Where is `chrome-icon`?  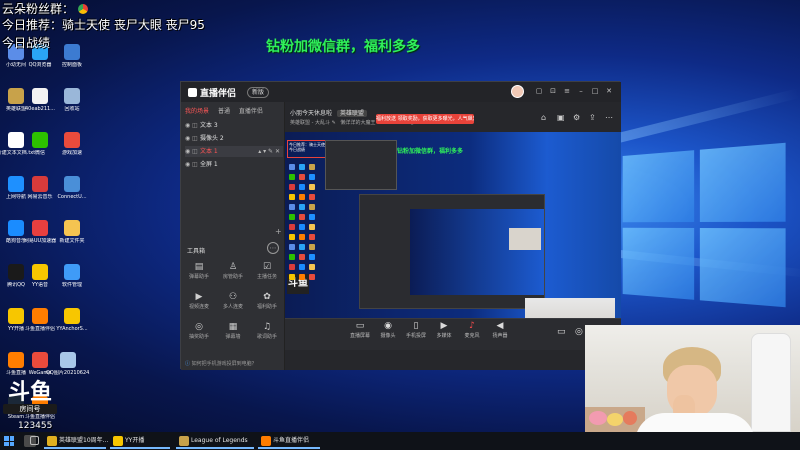
chrome-icon is located at coordinates (82, 9).